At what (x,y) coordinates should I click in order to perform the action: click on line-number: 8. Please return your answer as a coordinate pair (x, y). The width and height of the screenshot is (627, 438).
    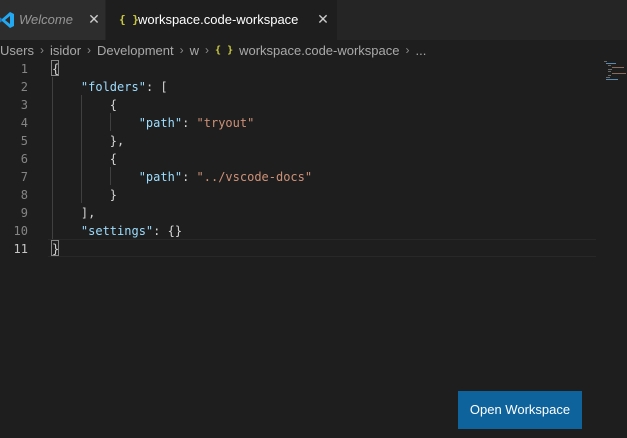
    Looking at the image, I should click on (24, 195).